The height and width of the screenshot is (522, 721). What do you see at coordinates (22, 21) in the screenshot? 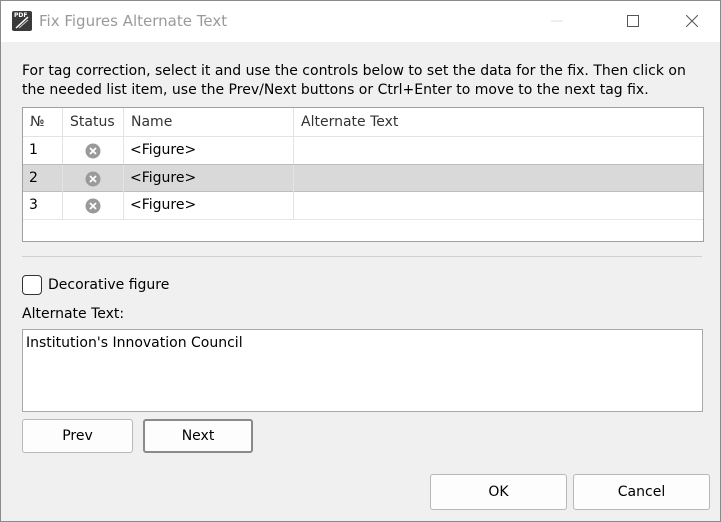
I see `app-logo-icon: PDF` at bounding box center [22, 21].